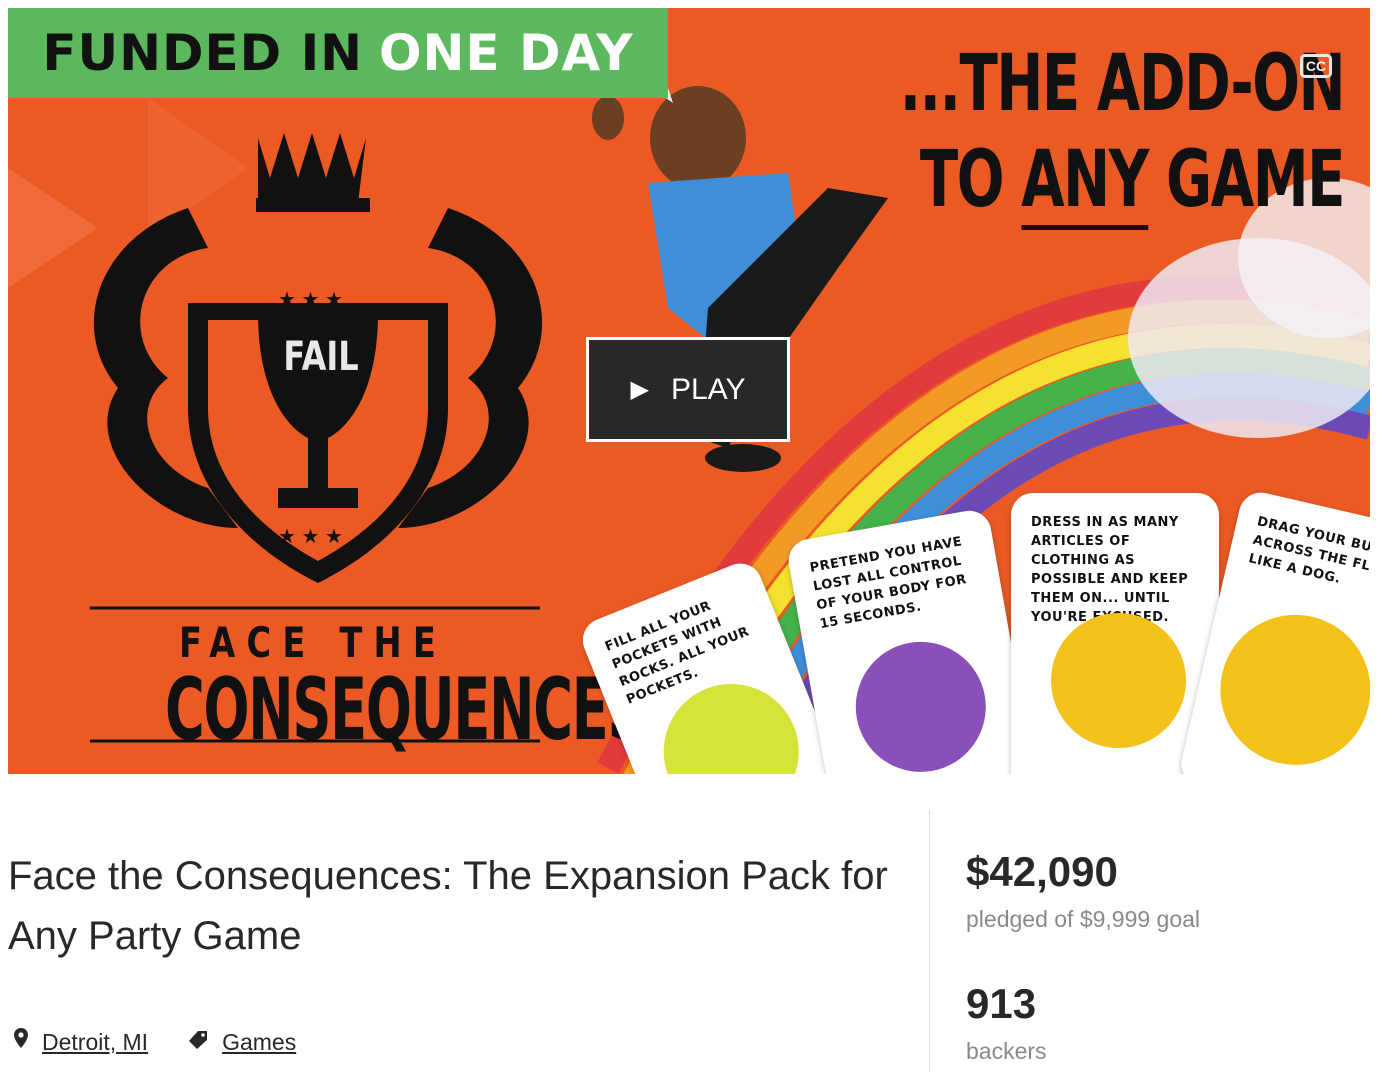 This screenshot has height=1072, width=1382. I want to click on play-button: ▶ PLAY, so click(688, 389).